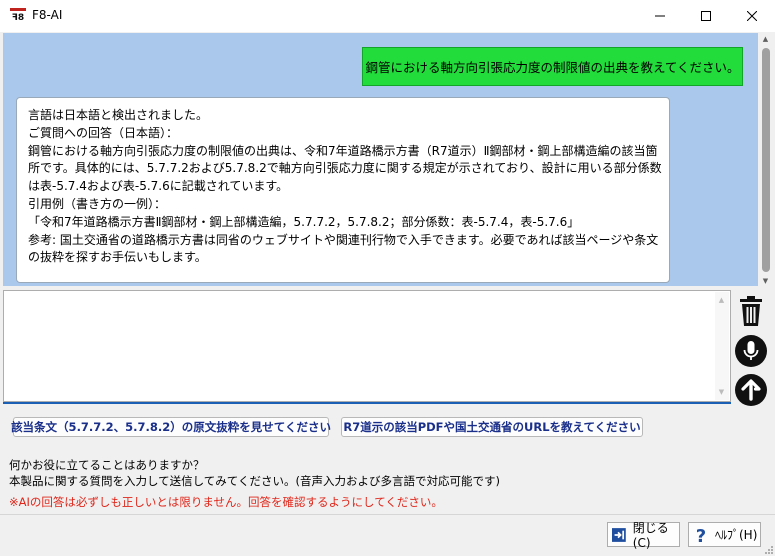 This screenshot has height=556, width=775. Describe the element at coordinates (107, 465) in the screenshot. I see `help-prompt-text: 何かお役に立てることはありますか？` at that location.